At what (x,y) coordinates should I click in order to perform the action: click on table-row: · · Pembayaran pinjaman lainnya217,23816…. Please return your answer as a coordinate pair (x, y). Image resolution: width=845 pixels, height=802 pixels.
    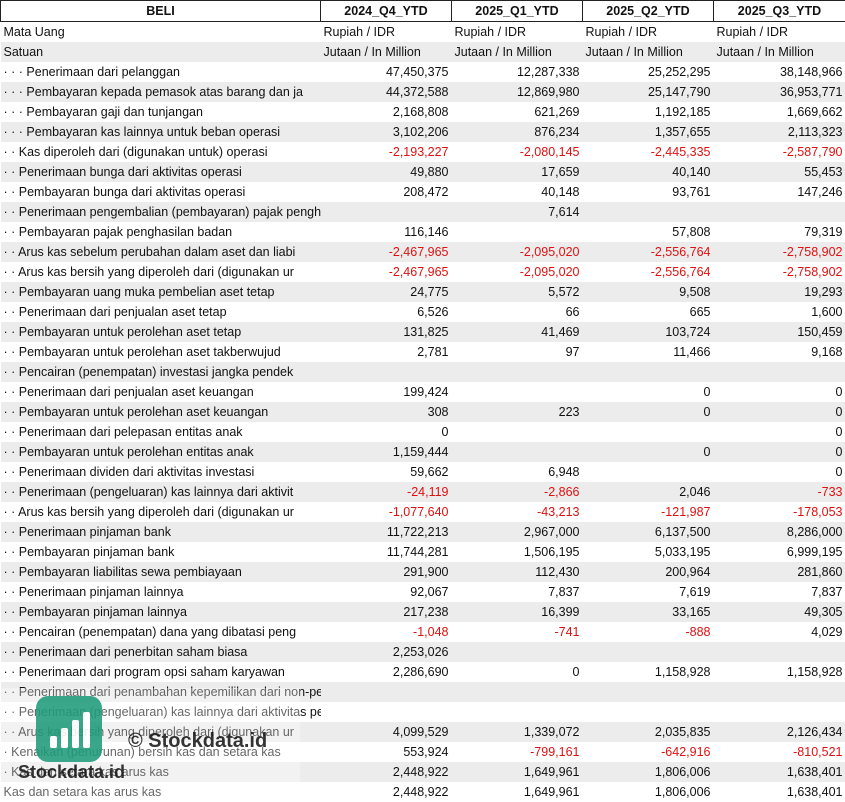
    Looking at the image, I should click on (423, 612).